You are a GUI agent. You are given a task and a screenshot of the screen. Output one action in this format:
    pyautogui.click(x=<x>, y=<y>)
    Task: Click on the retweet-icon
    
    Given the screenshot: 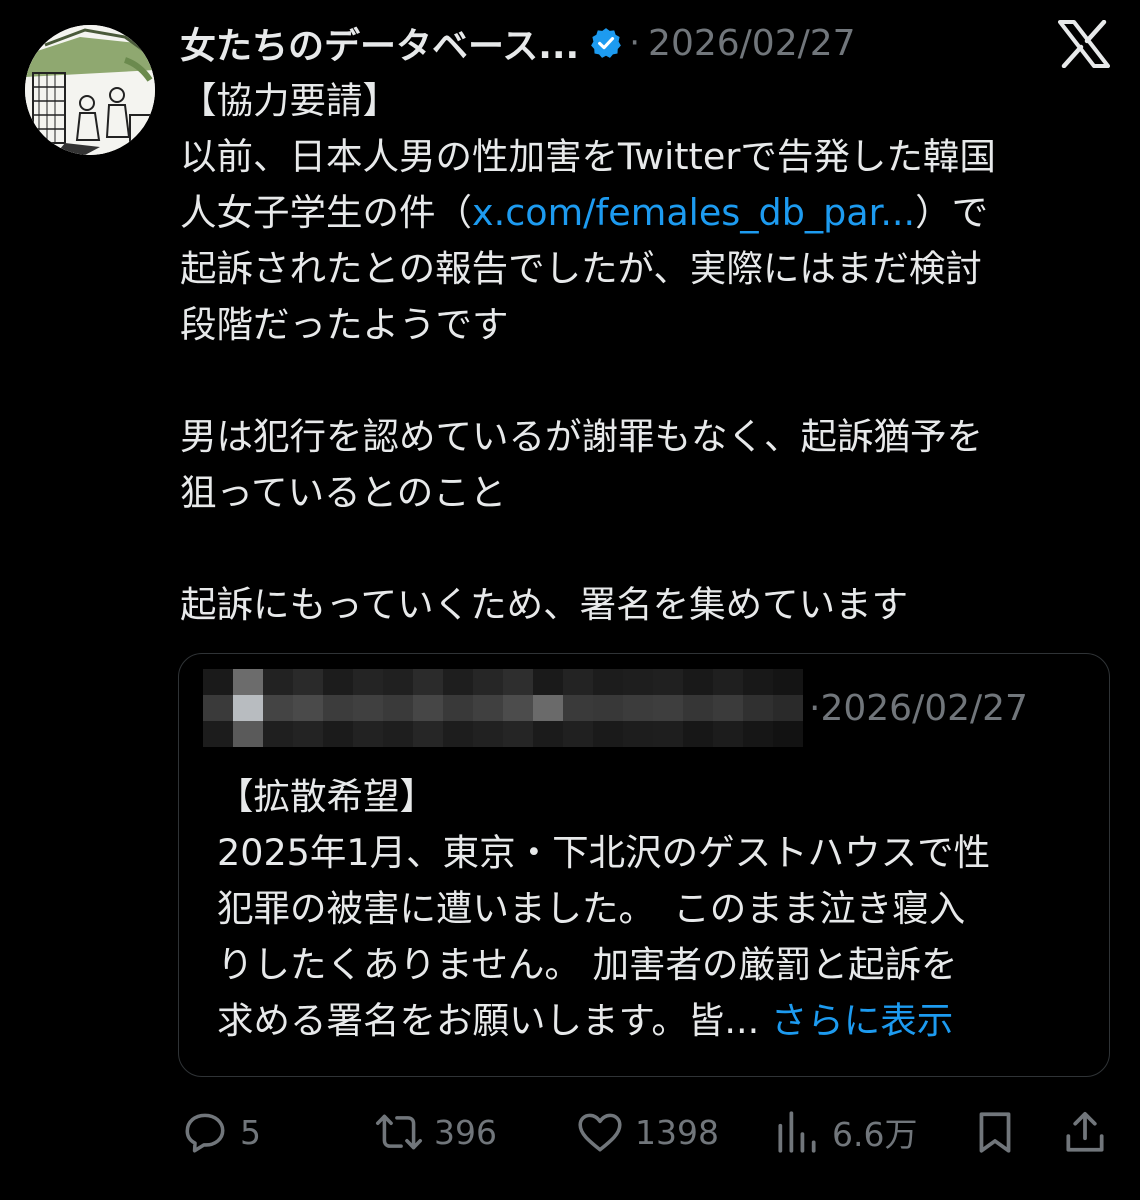 What is the action you would take?
    pyautogui.click(x=399, y=1132)
    